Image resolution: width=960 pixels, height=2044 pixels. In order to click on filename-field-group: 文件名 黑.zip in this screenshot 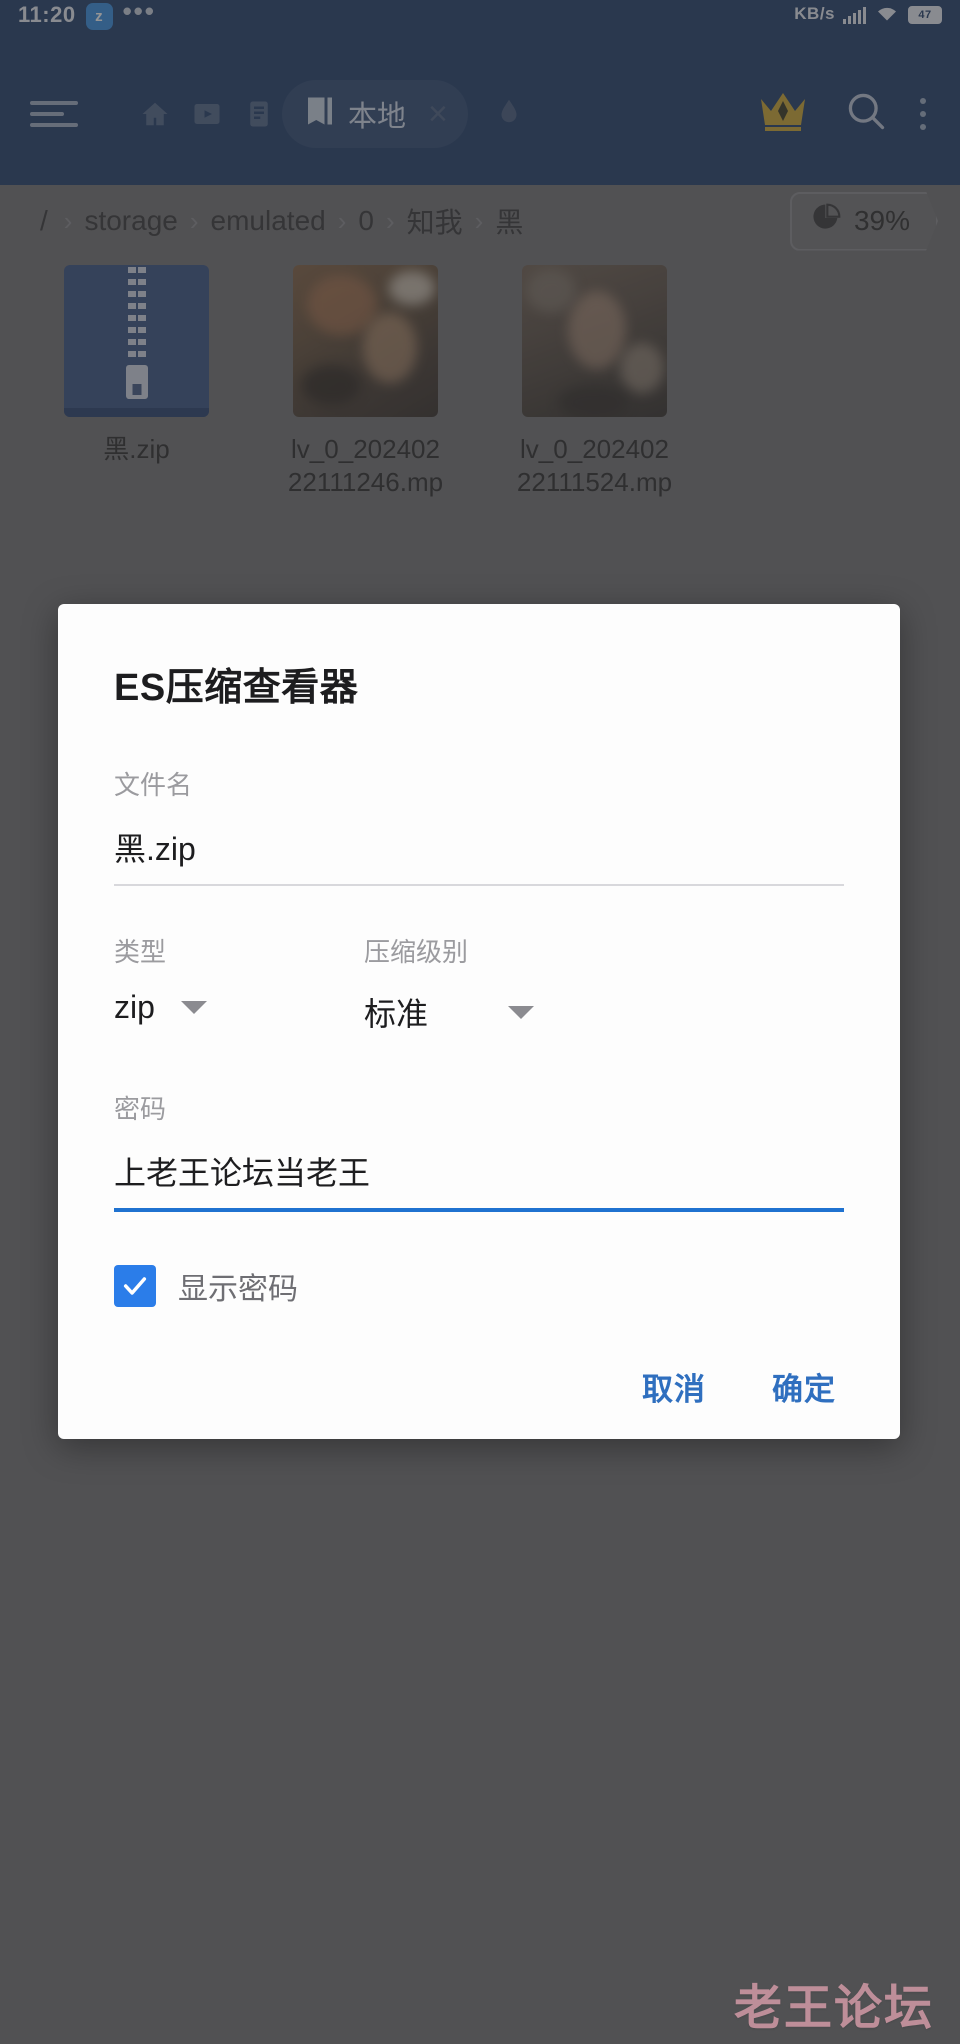, I will do `click(479, 825)`.